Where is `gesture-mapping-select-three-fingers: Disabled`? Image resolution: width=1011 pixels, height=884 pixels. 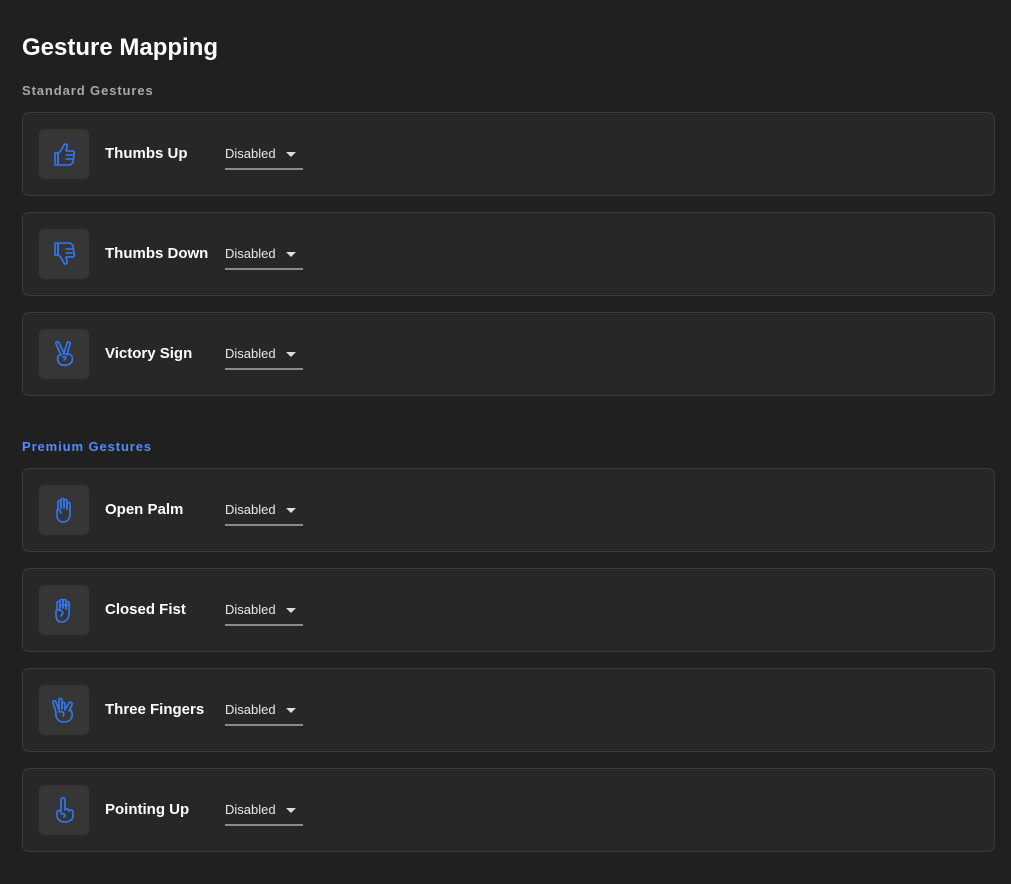
gesture-mapping-select-three-fingers: Disabled is located at coordinates (264, 713).